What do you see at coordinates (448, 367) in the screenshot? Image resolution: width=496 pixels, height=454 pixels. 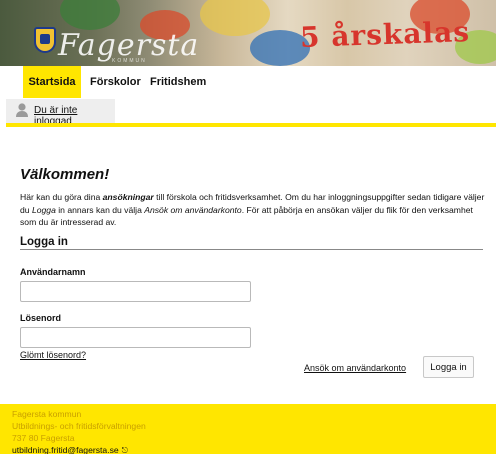 I see `login-button: Logga in` at bounding box center [448, 367].